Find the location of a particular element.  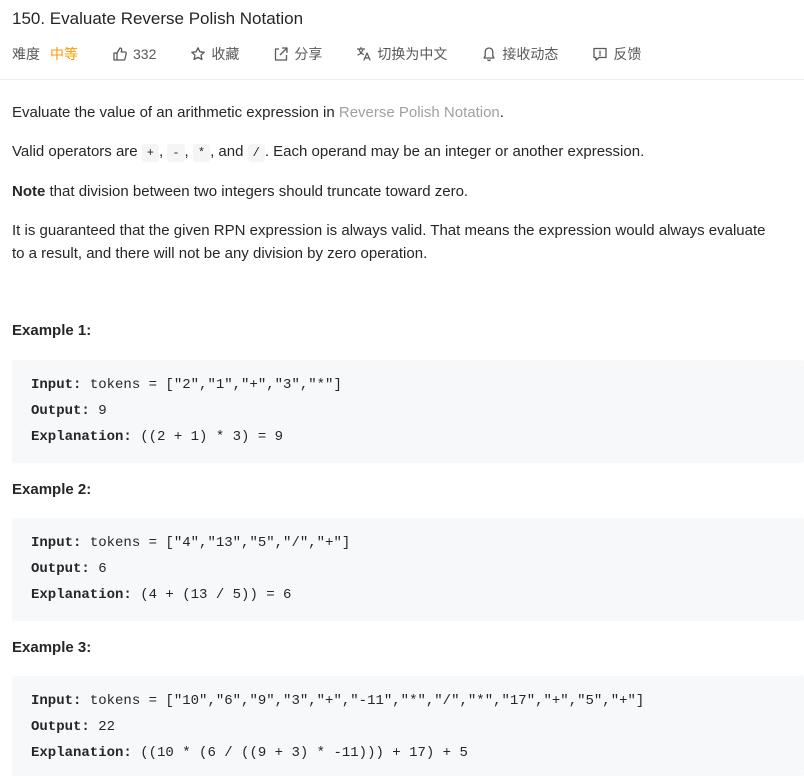

like-button: 332 is located at coordinates (134, 54).